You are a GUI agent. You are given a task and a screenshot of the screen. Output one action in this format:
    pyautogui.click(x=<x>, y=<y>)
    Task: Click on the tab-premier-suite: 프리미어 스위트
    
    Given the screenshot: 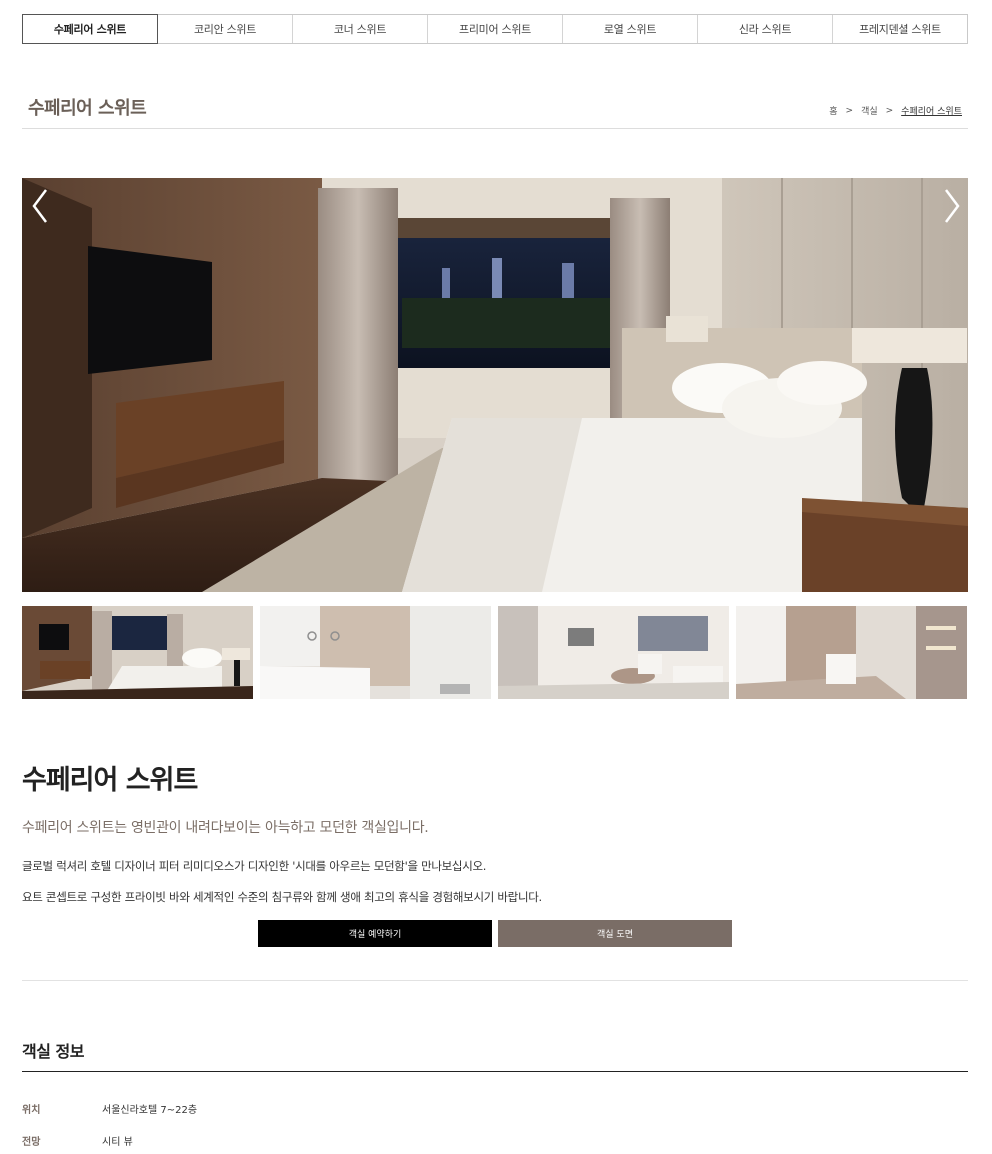 What is the action you would take?
    pyautogui.click(x=495, y=29)
    